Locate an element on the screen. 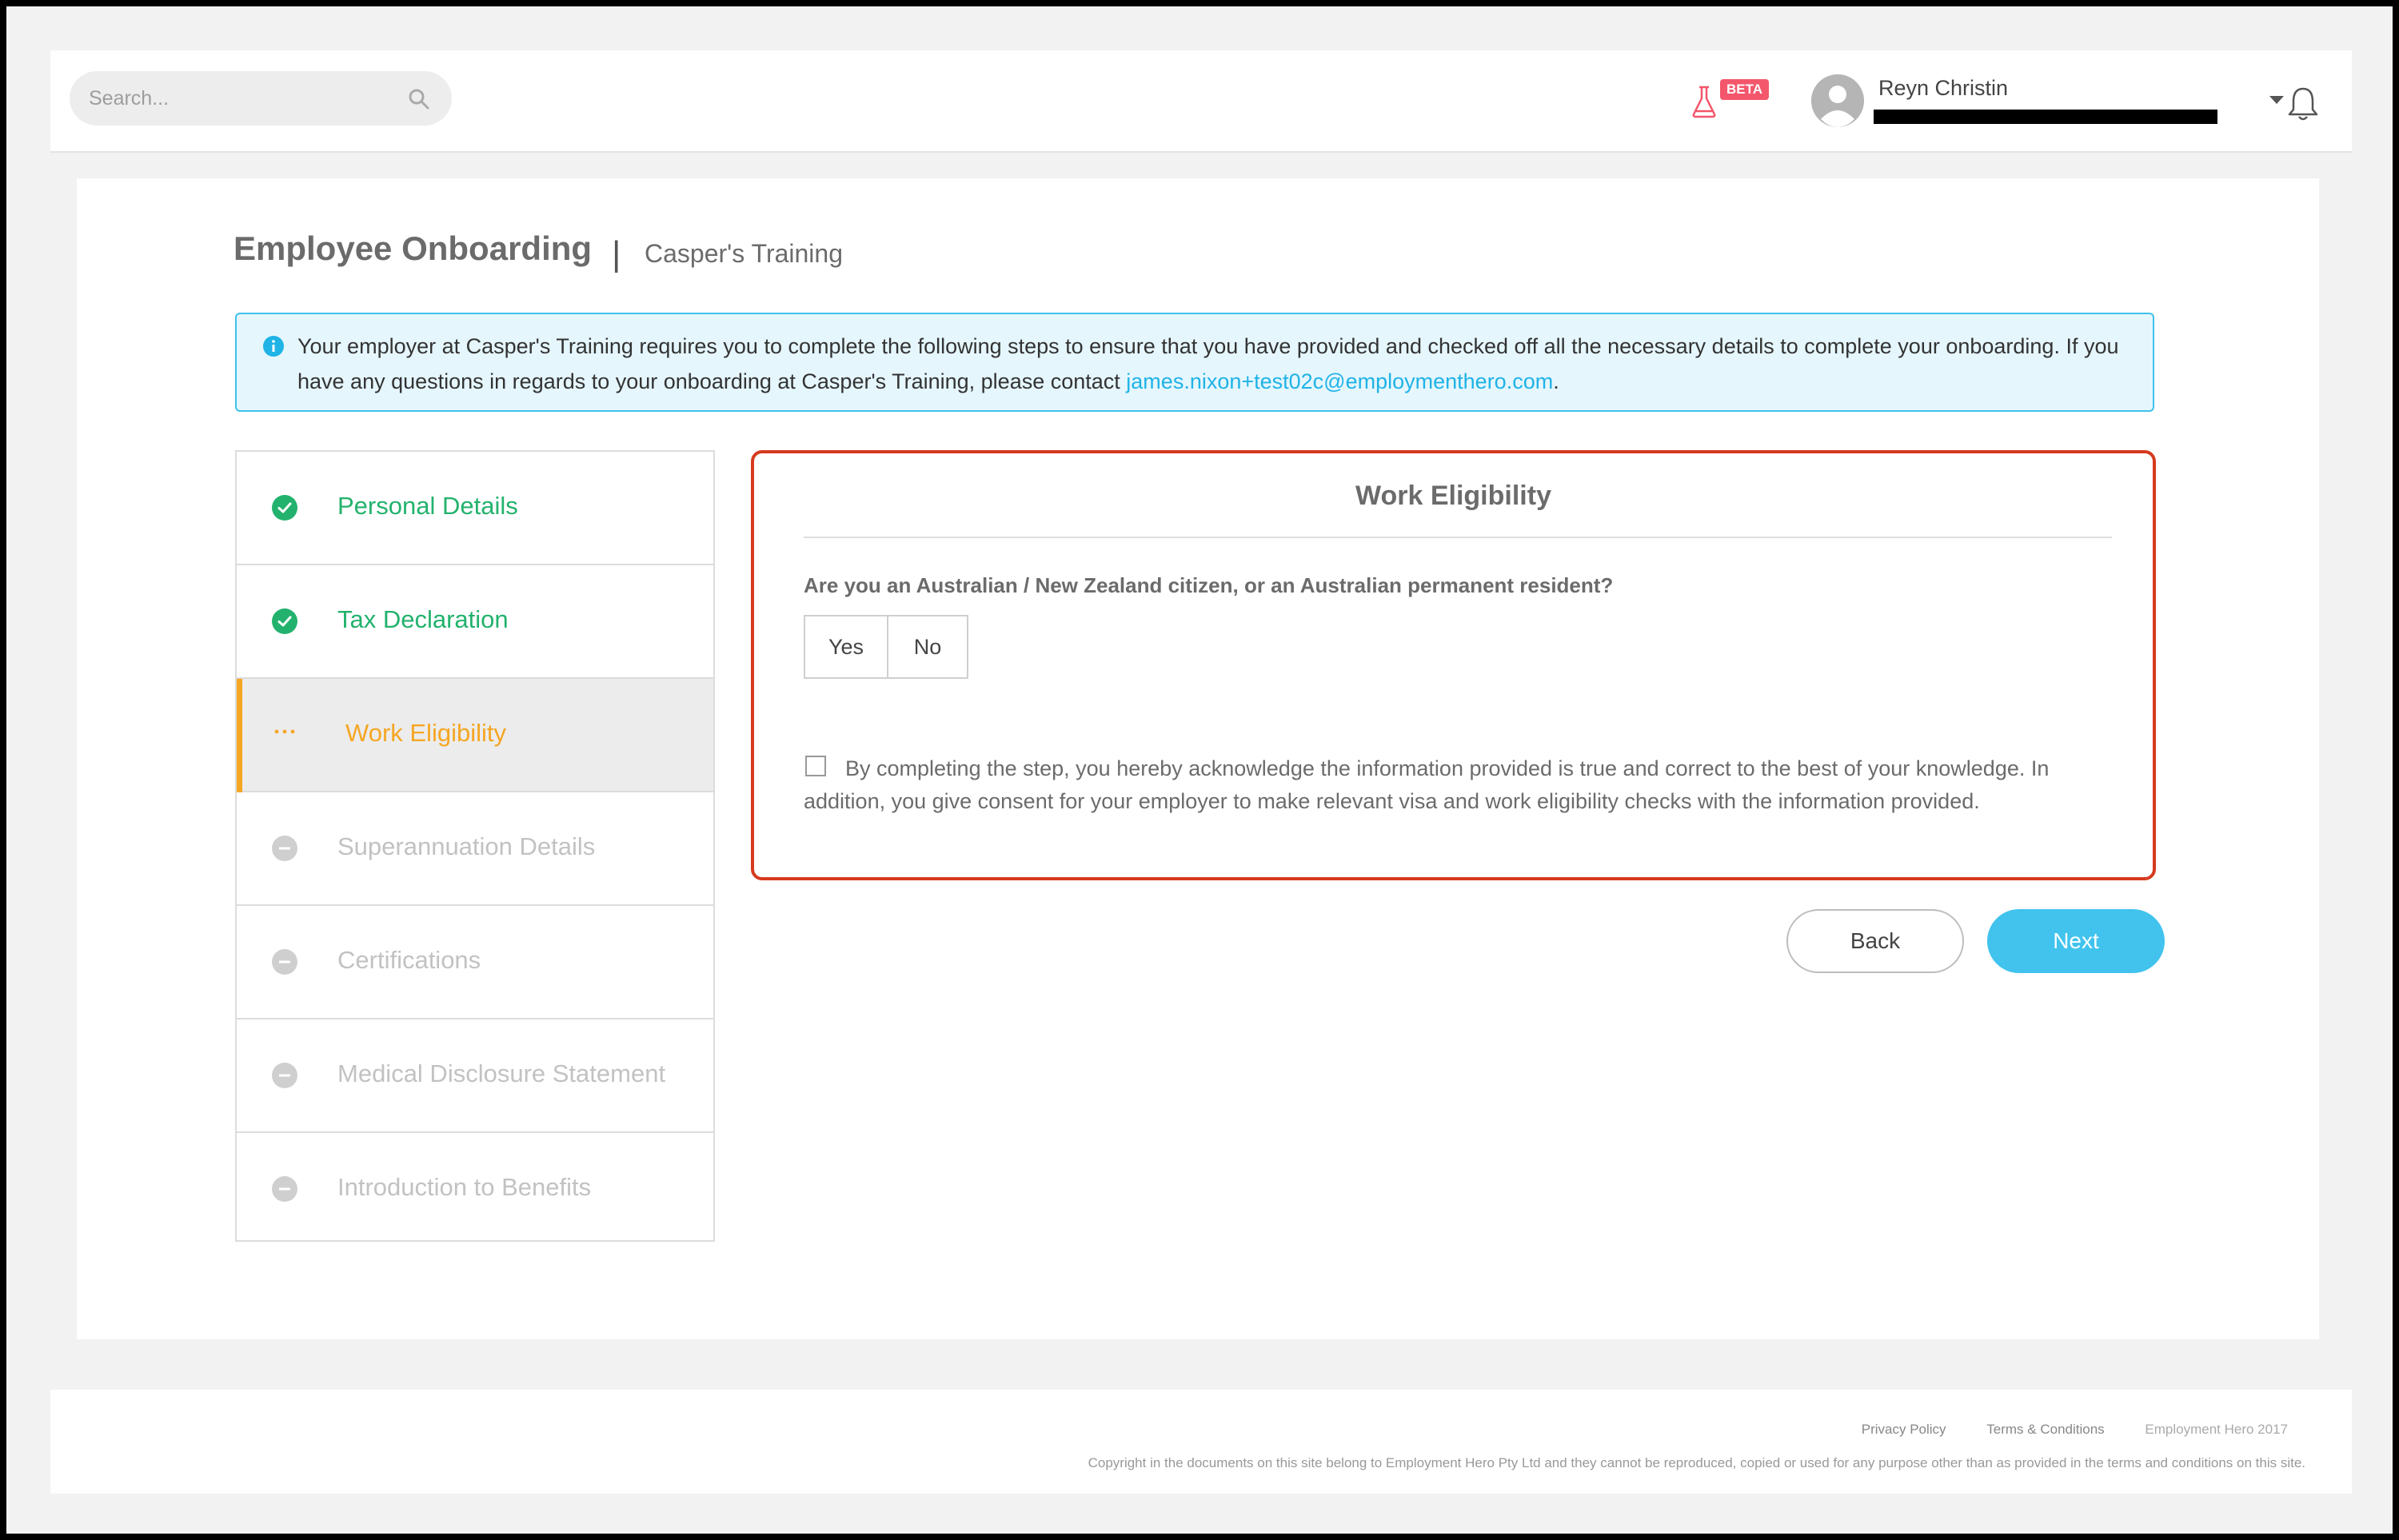 The width and height of the screenshot is (2399, 1540). search-input is located at coordinates (241, 98).